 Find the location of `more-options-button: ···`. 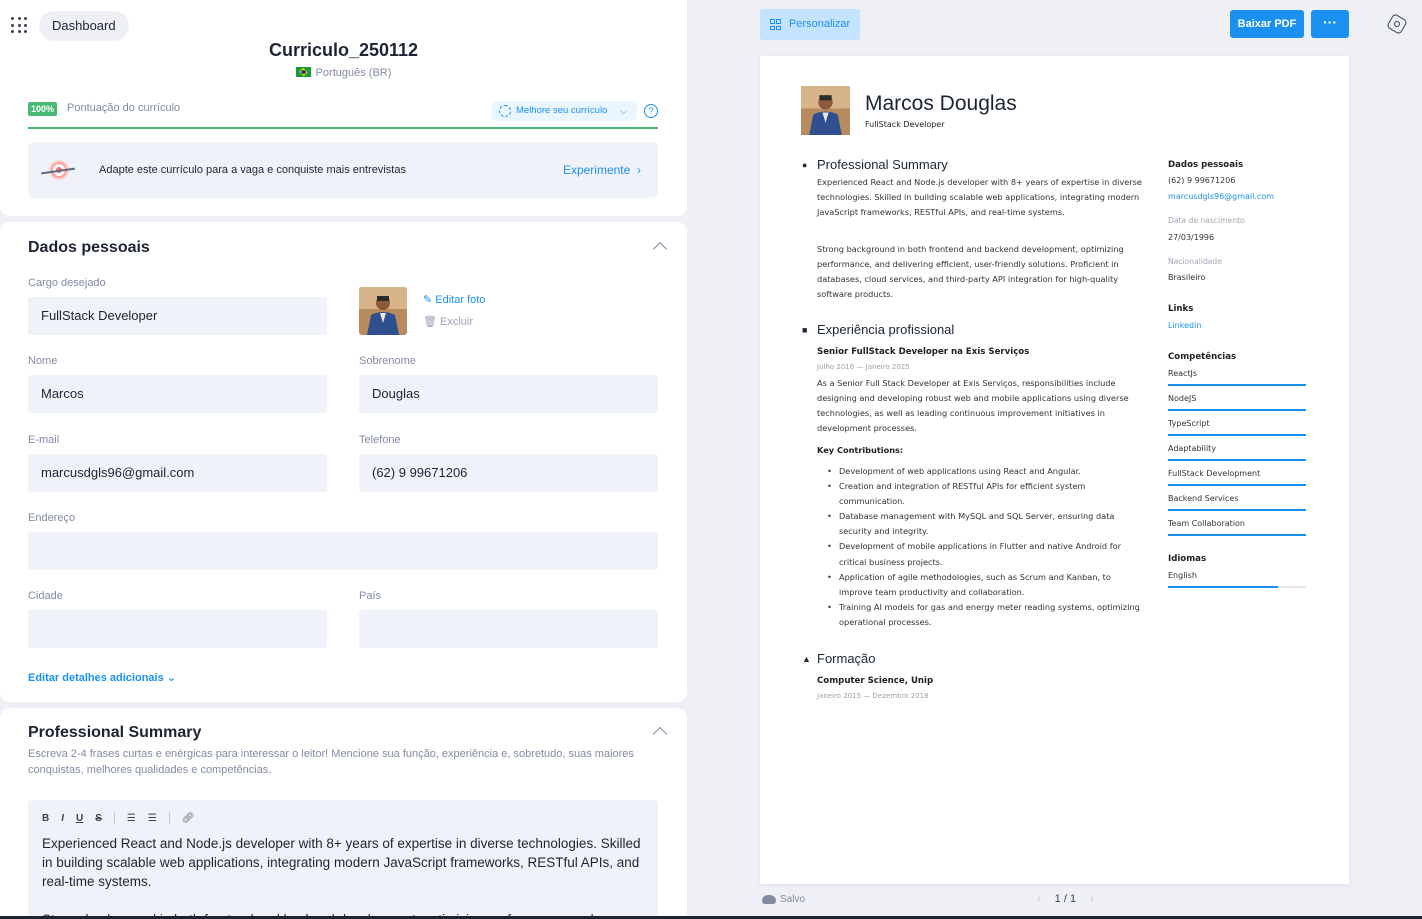

more-options-button: ··· is located at coordinates (1330, 24).